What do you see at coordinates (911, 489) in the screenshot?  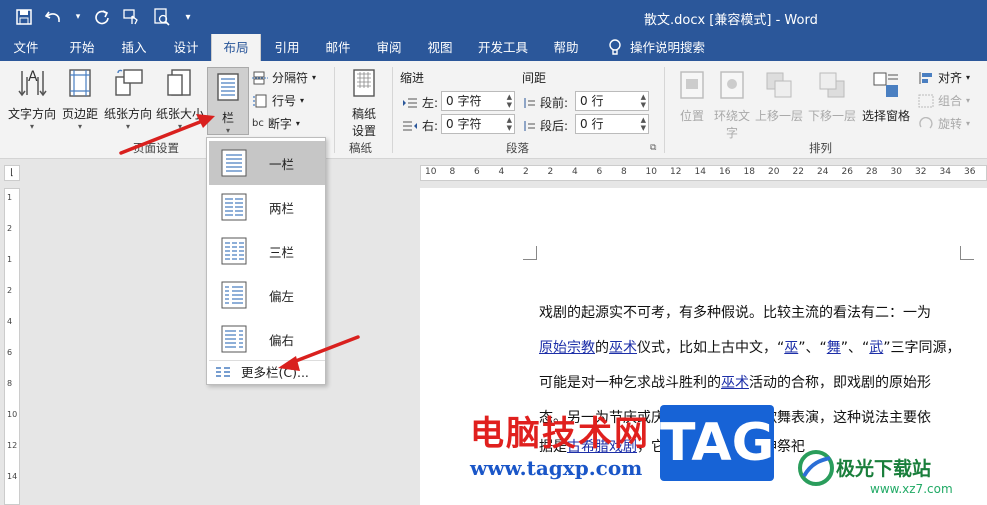 I see `watermark-site-url: www.xz7.com` at bounding box center [911, 489].